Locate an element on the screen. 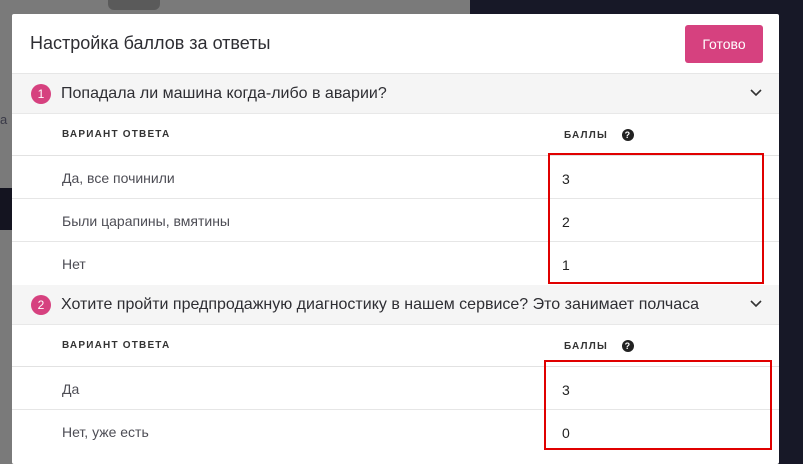 The height and width of the screenshot is (464, 803). background-text-fragment: а is located at coordinates (4, 119).